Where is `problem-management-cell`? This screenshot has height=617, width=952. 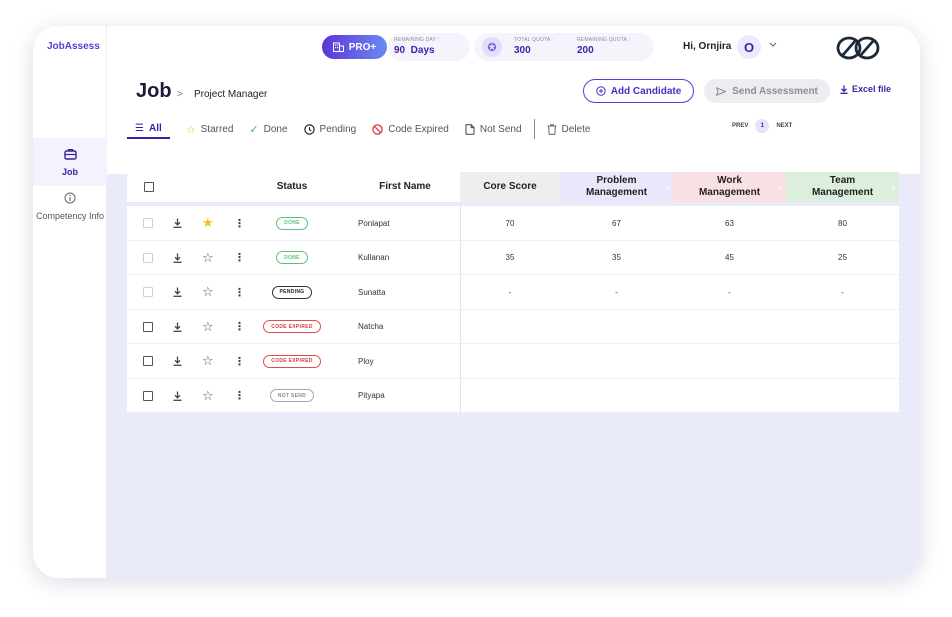
problem-management-cell is located at coordinates (616, 361).